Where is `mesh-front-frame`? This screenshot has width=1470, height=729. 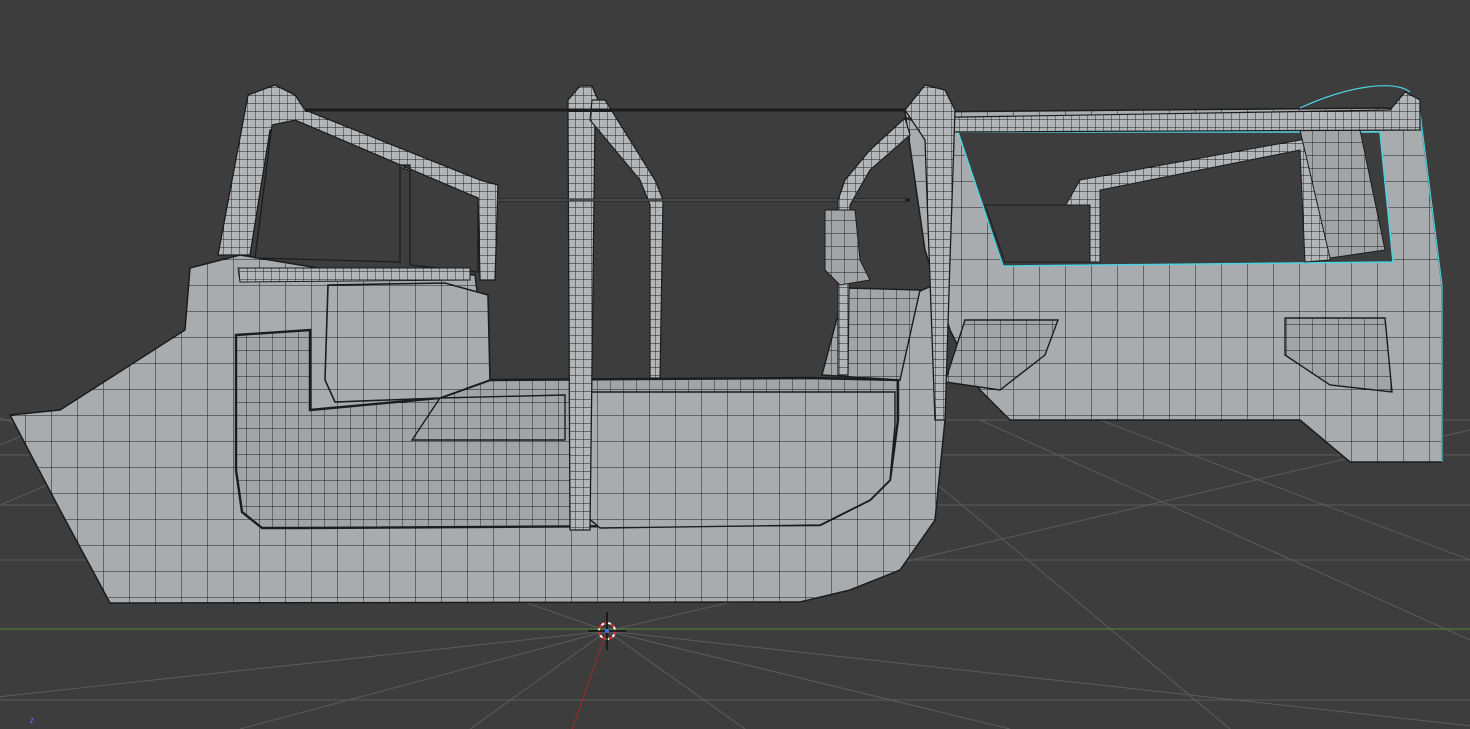
mesh-front-frame is located at coordinates (358, 183).